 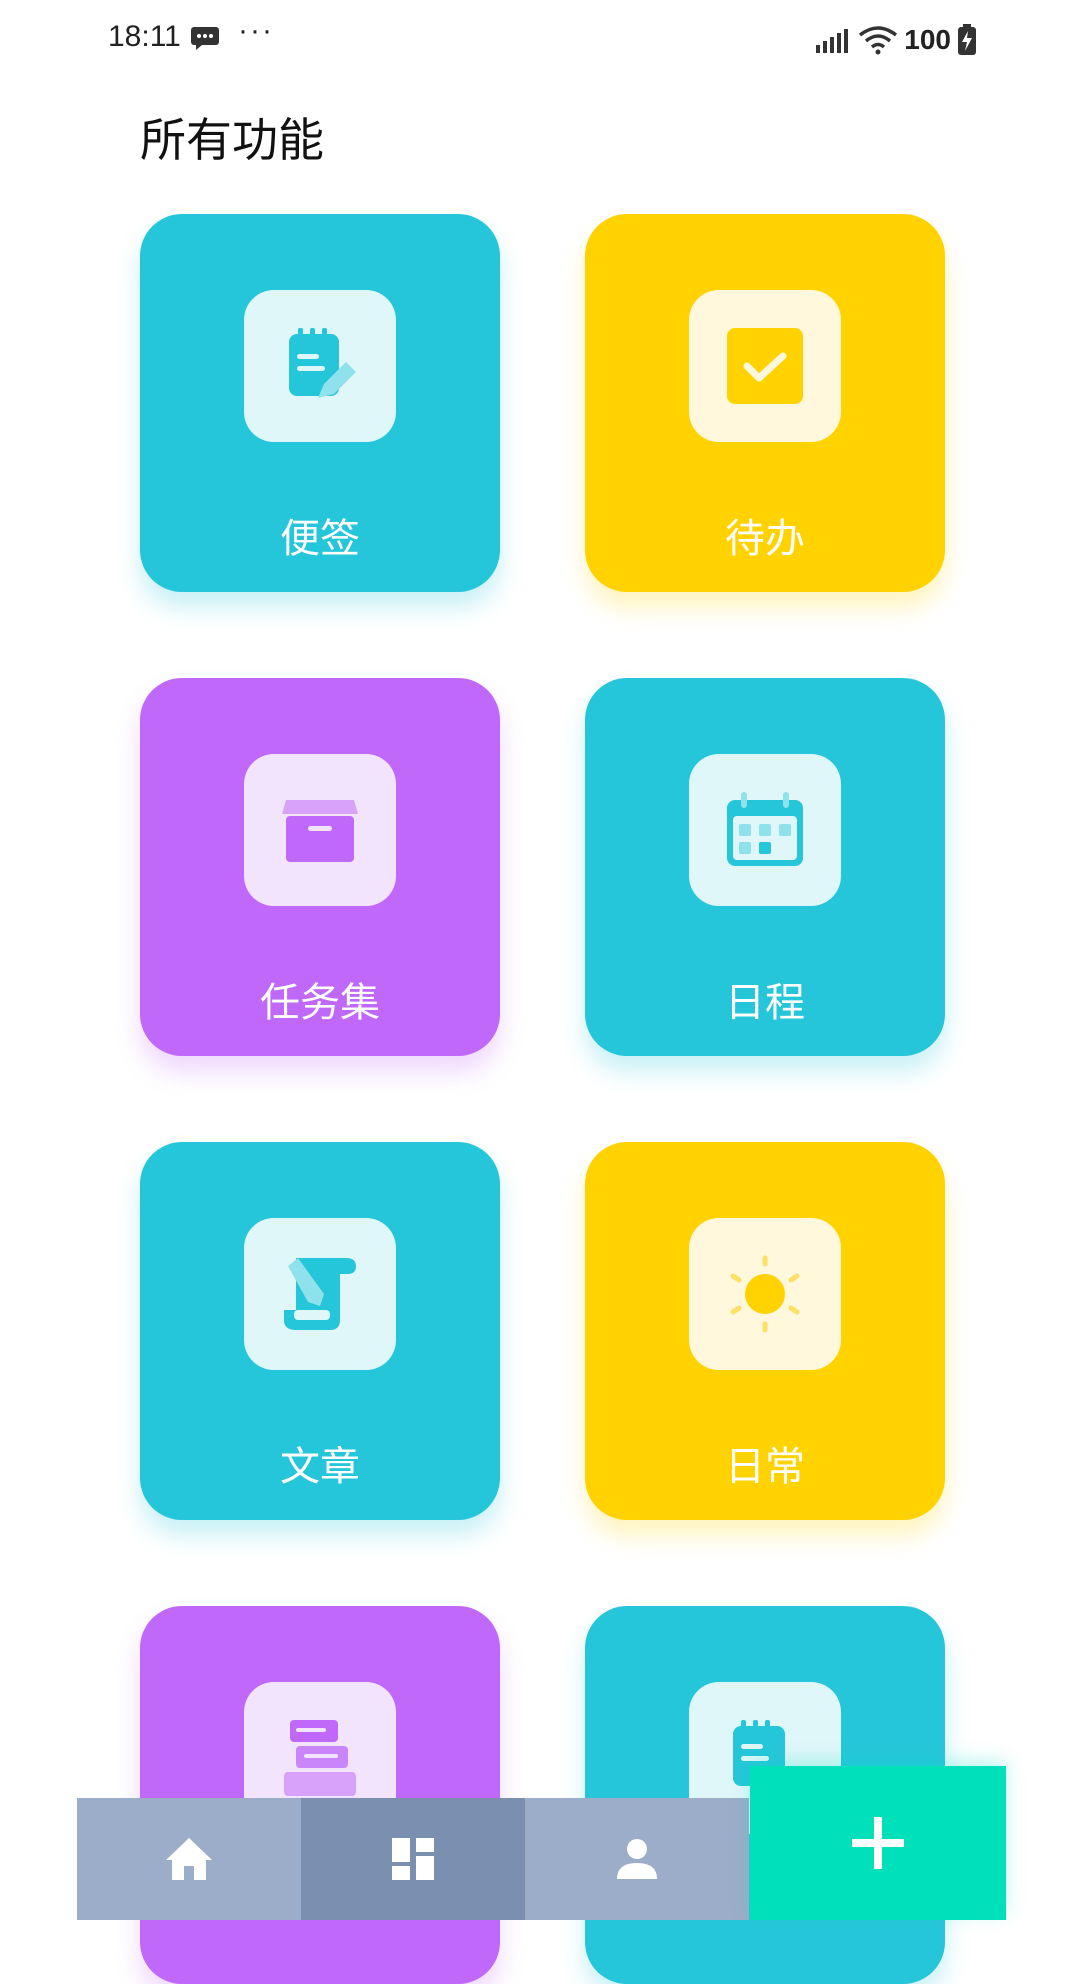 What do you see at coordinates (927, 39) in the screenshot?
I see `battery-level: 100` at bounding box center [927, 39].